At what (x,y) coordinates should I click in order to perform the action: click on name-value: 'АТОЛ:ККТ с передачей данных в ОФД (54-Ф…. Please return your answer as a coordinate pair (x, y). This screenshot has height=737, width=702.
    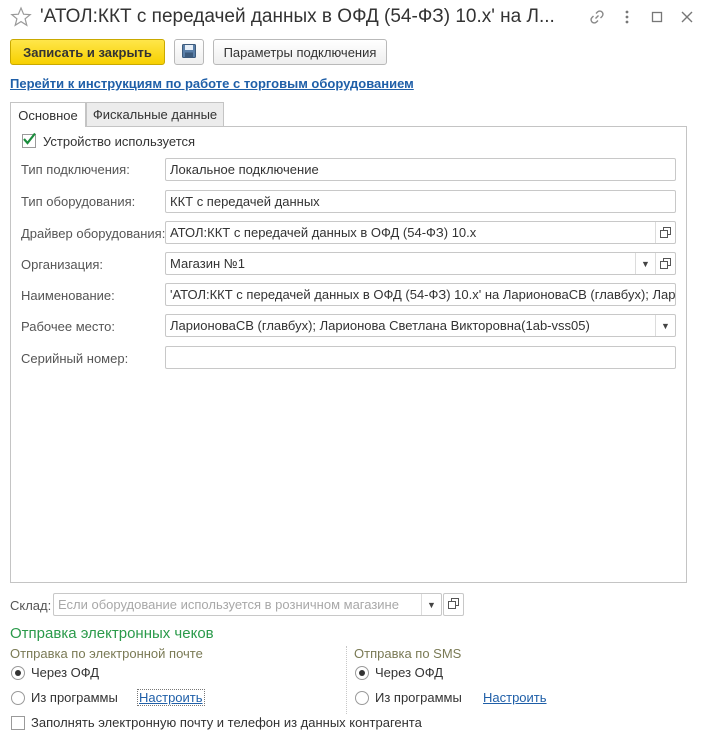
    Looking at the image, I should click on (422, 294).